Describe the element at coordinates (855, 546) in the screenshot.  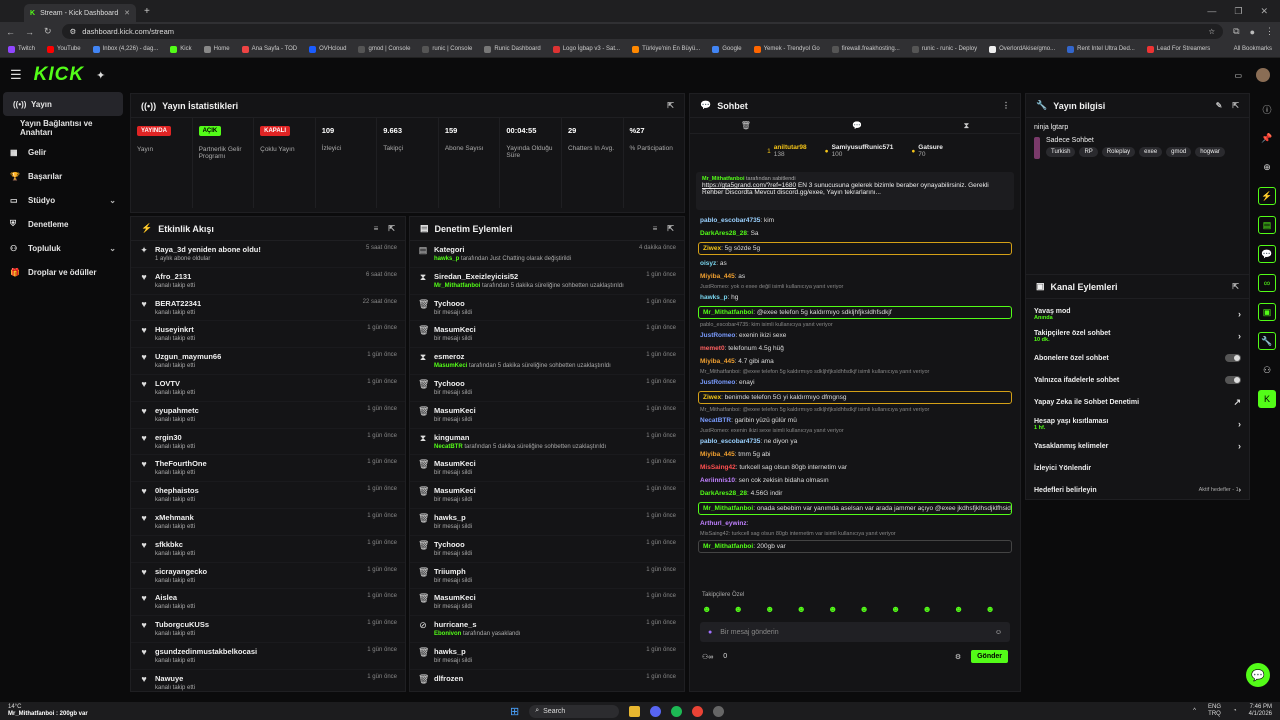
I see `chat-message: Mr_Mithatfanboi: 200gb var` at that location.